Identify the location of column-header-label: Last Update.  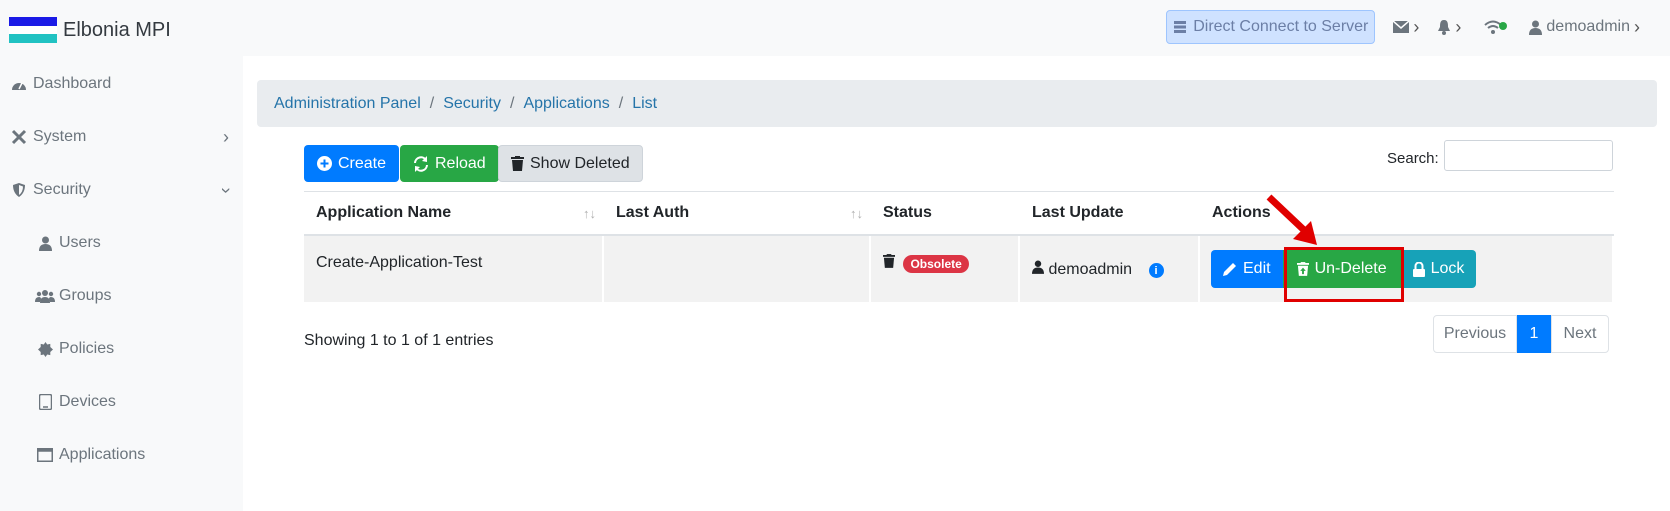
(1078, 212).